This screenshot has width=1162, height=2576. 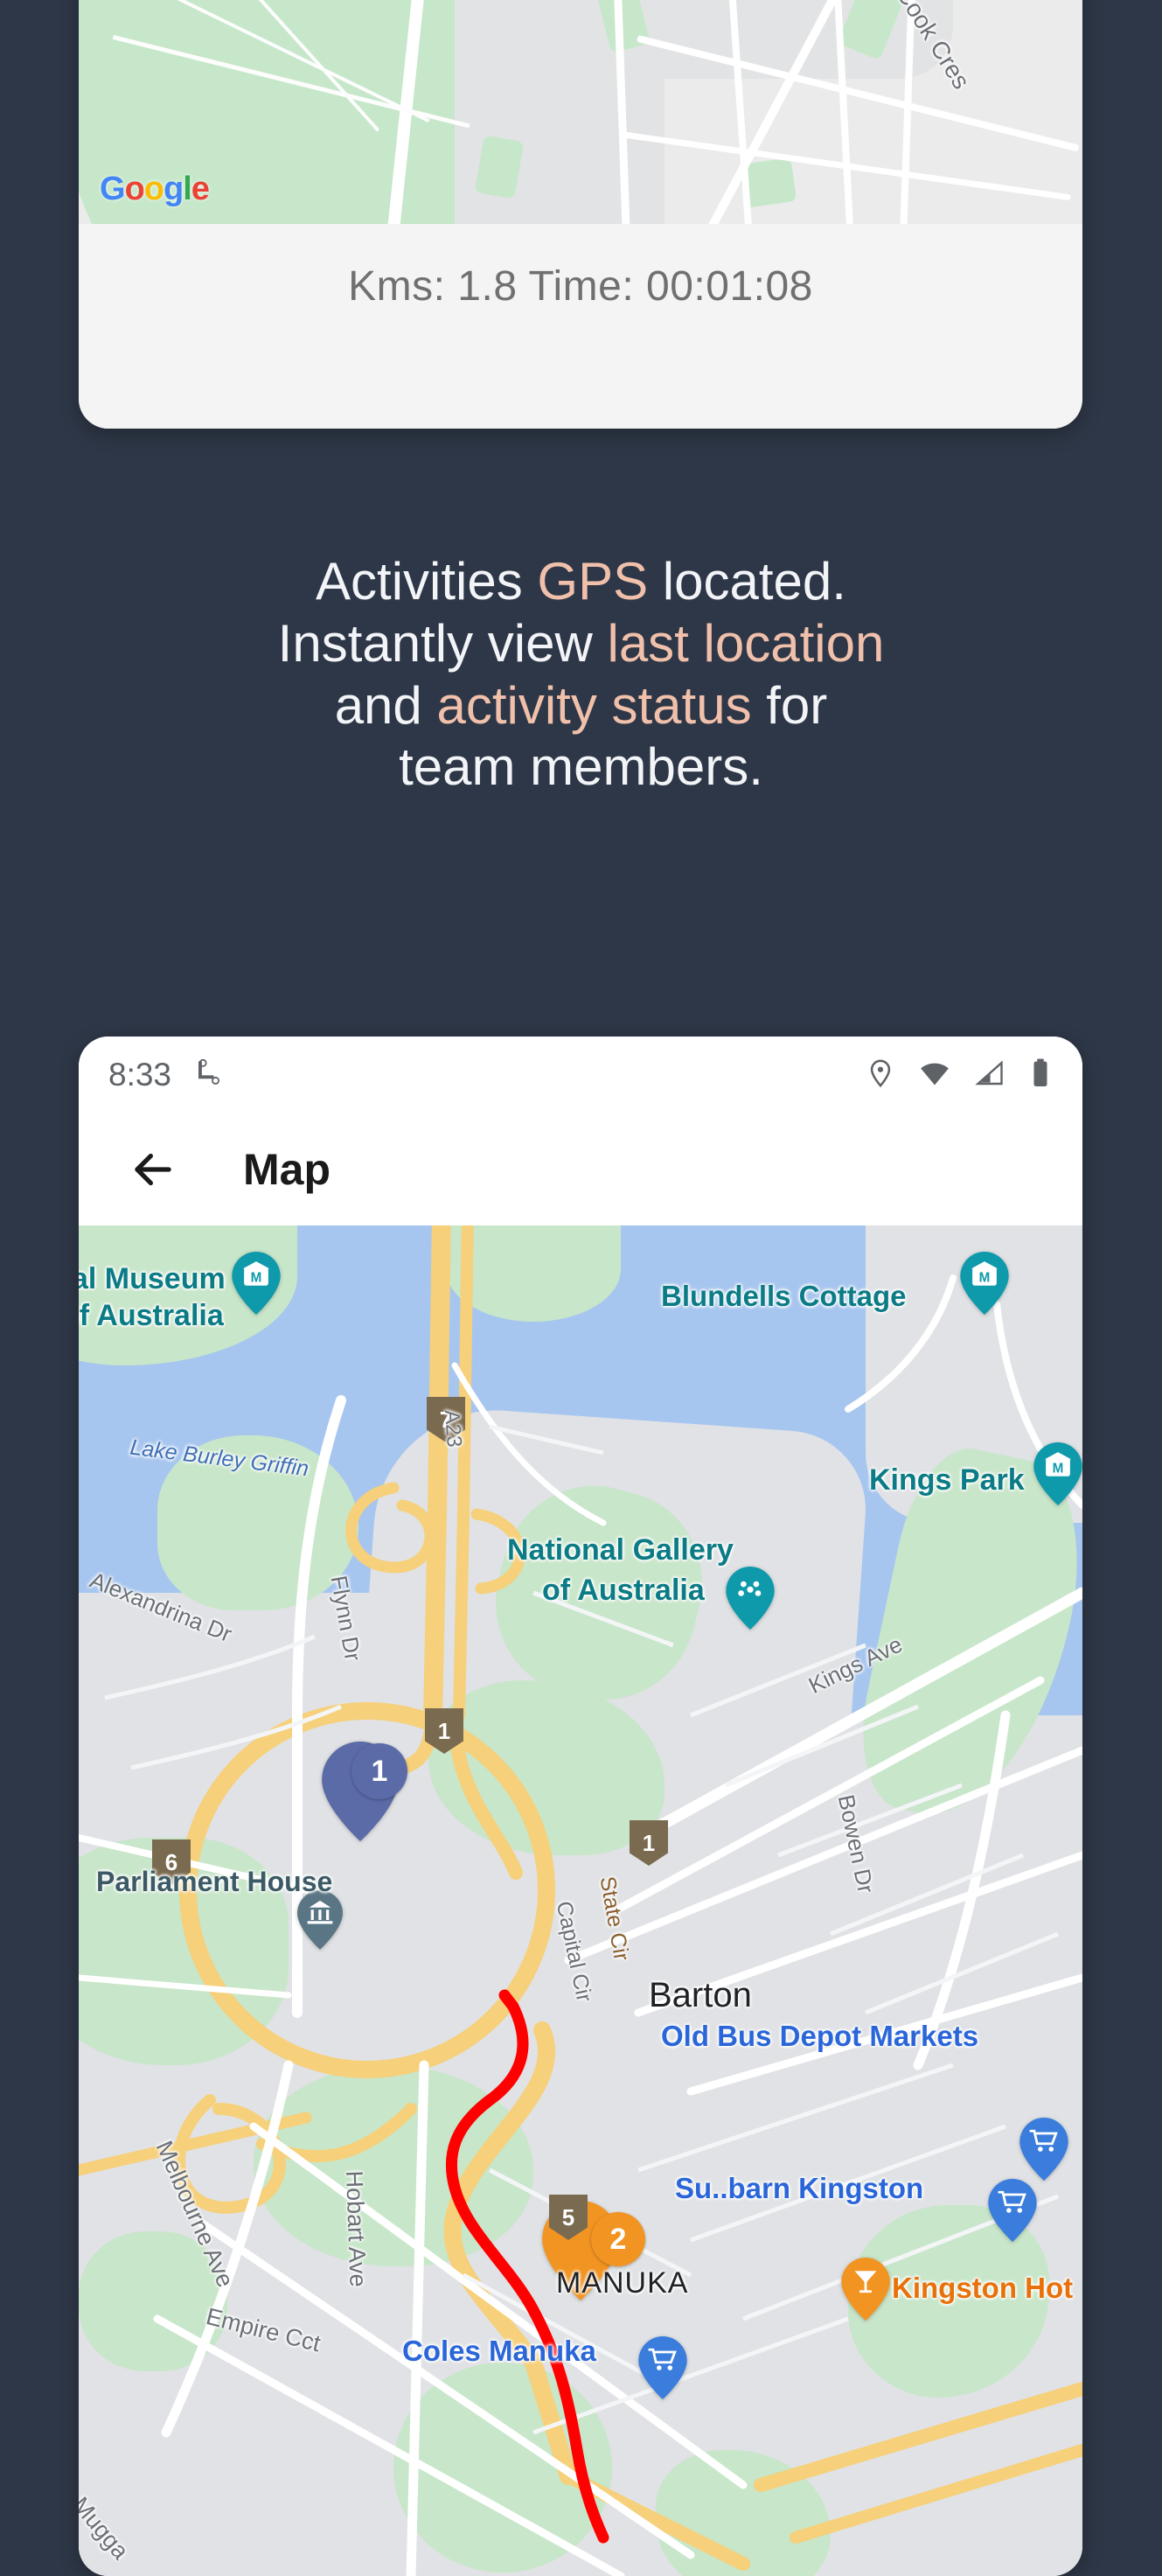 What do you see at coordinates (287, 1169) in the screenshot?
I see `app-bar-title: Map` at bounding box center [287, 1169].